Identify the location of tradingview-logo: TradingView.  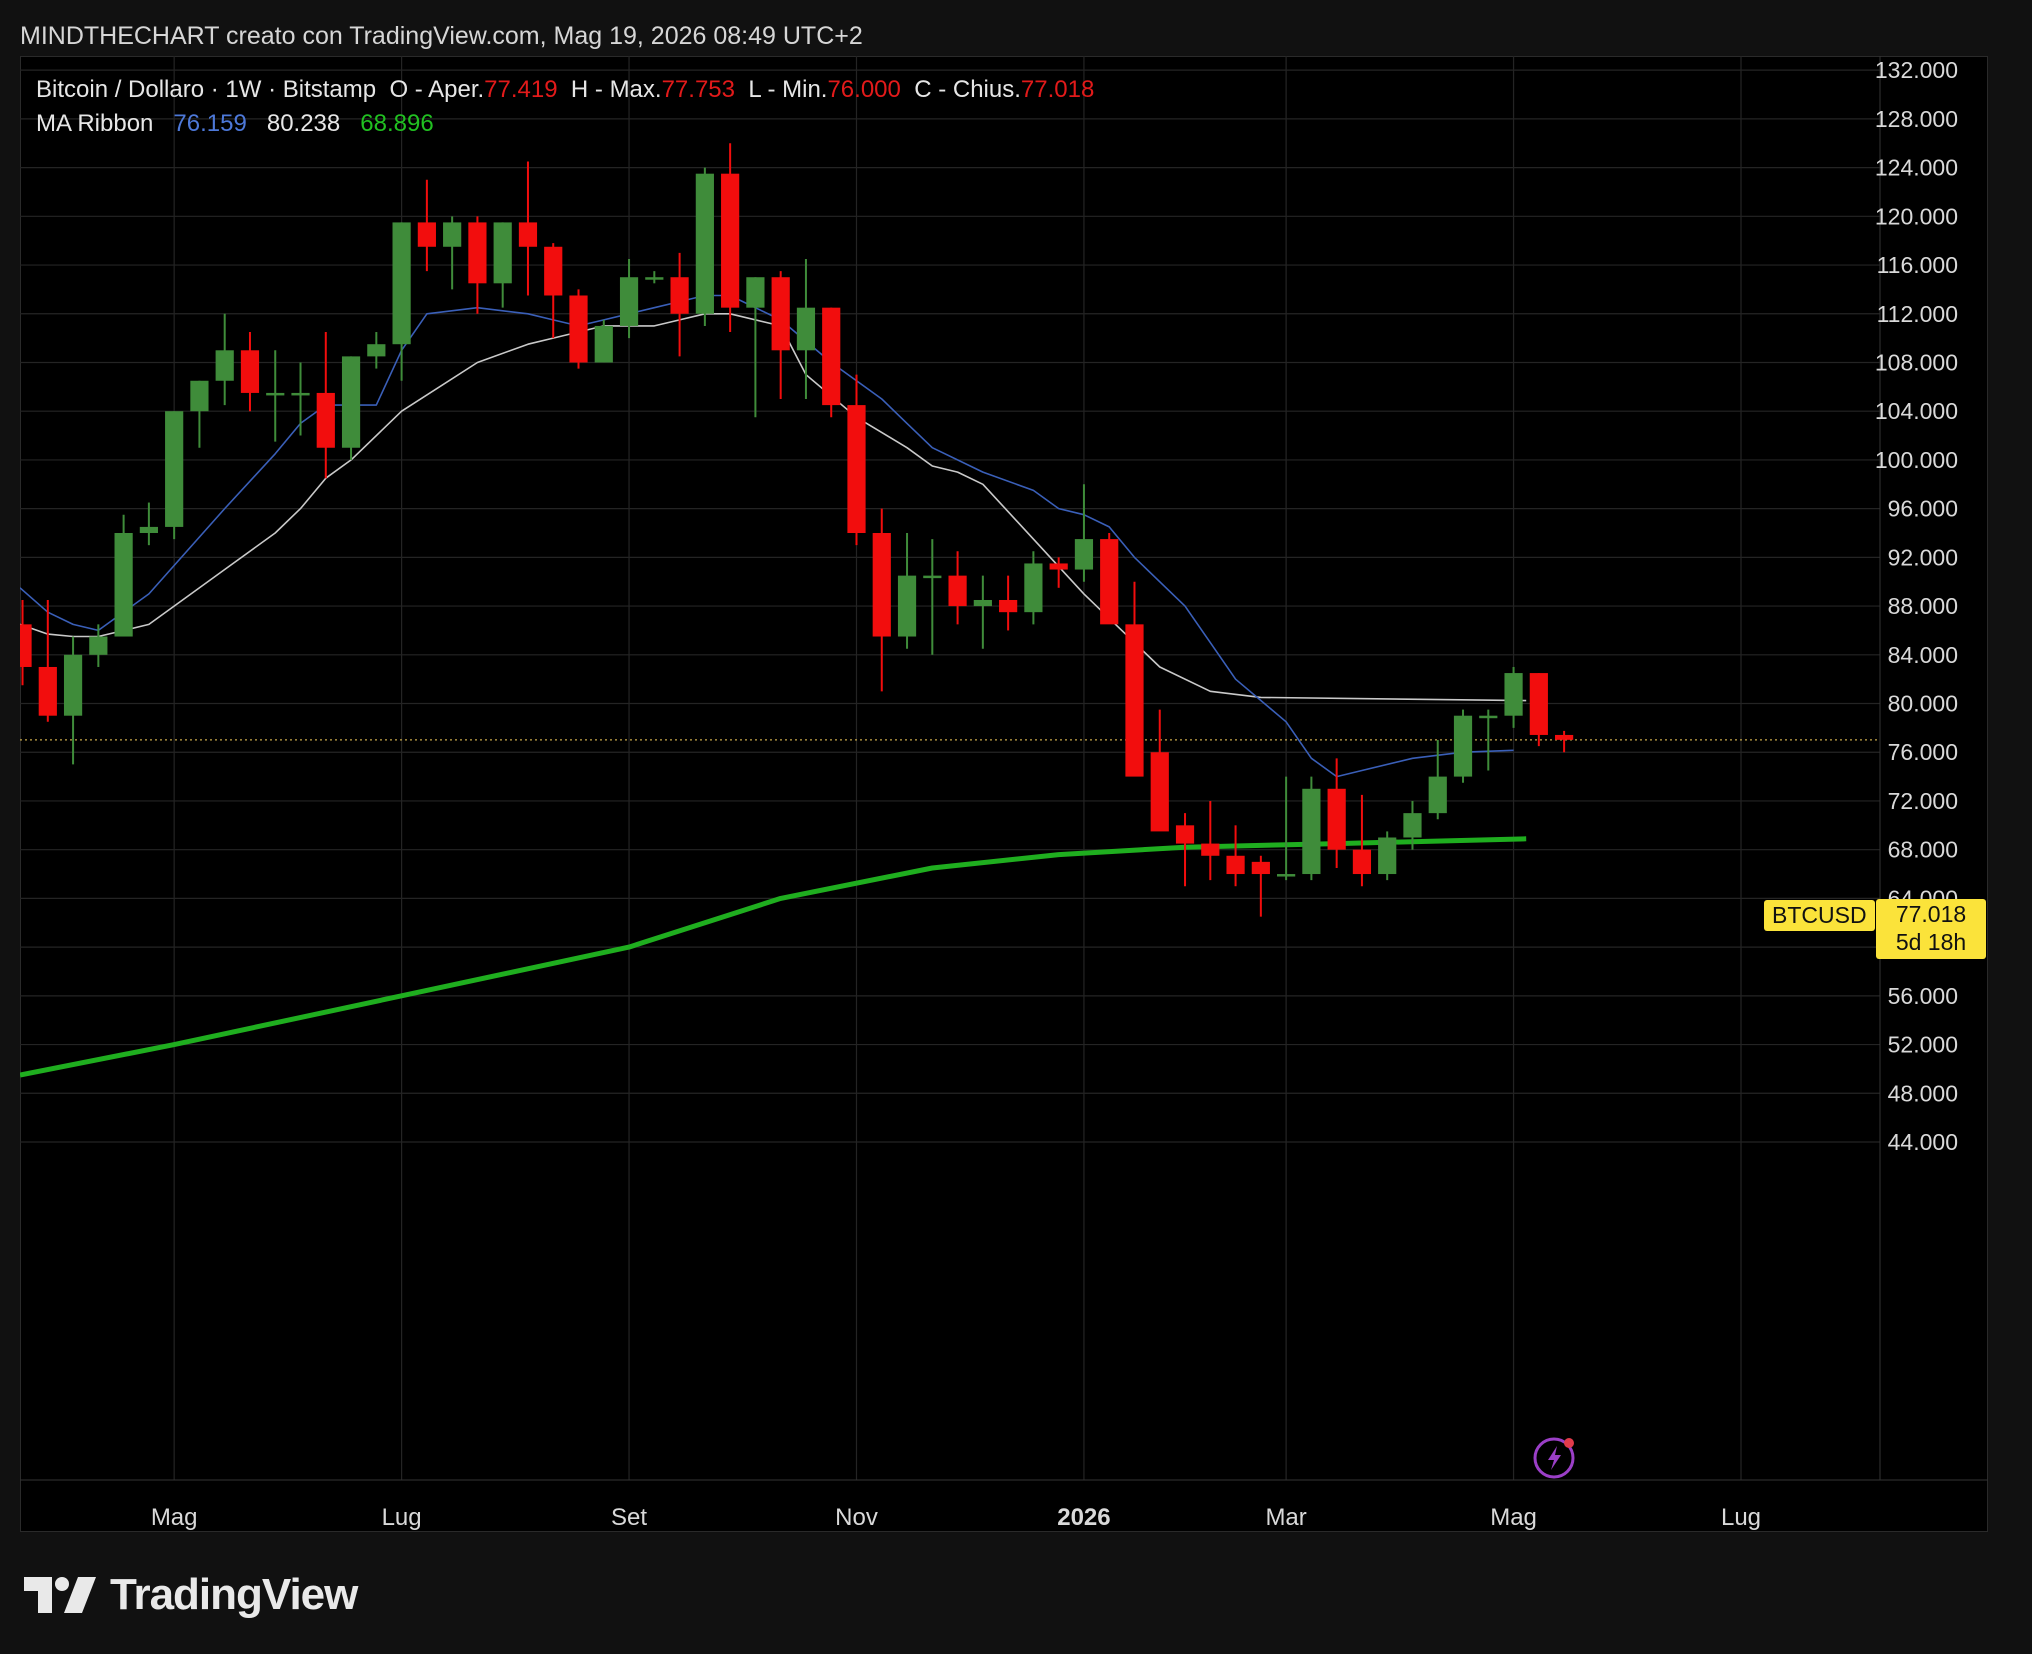
(191, 1595).